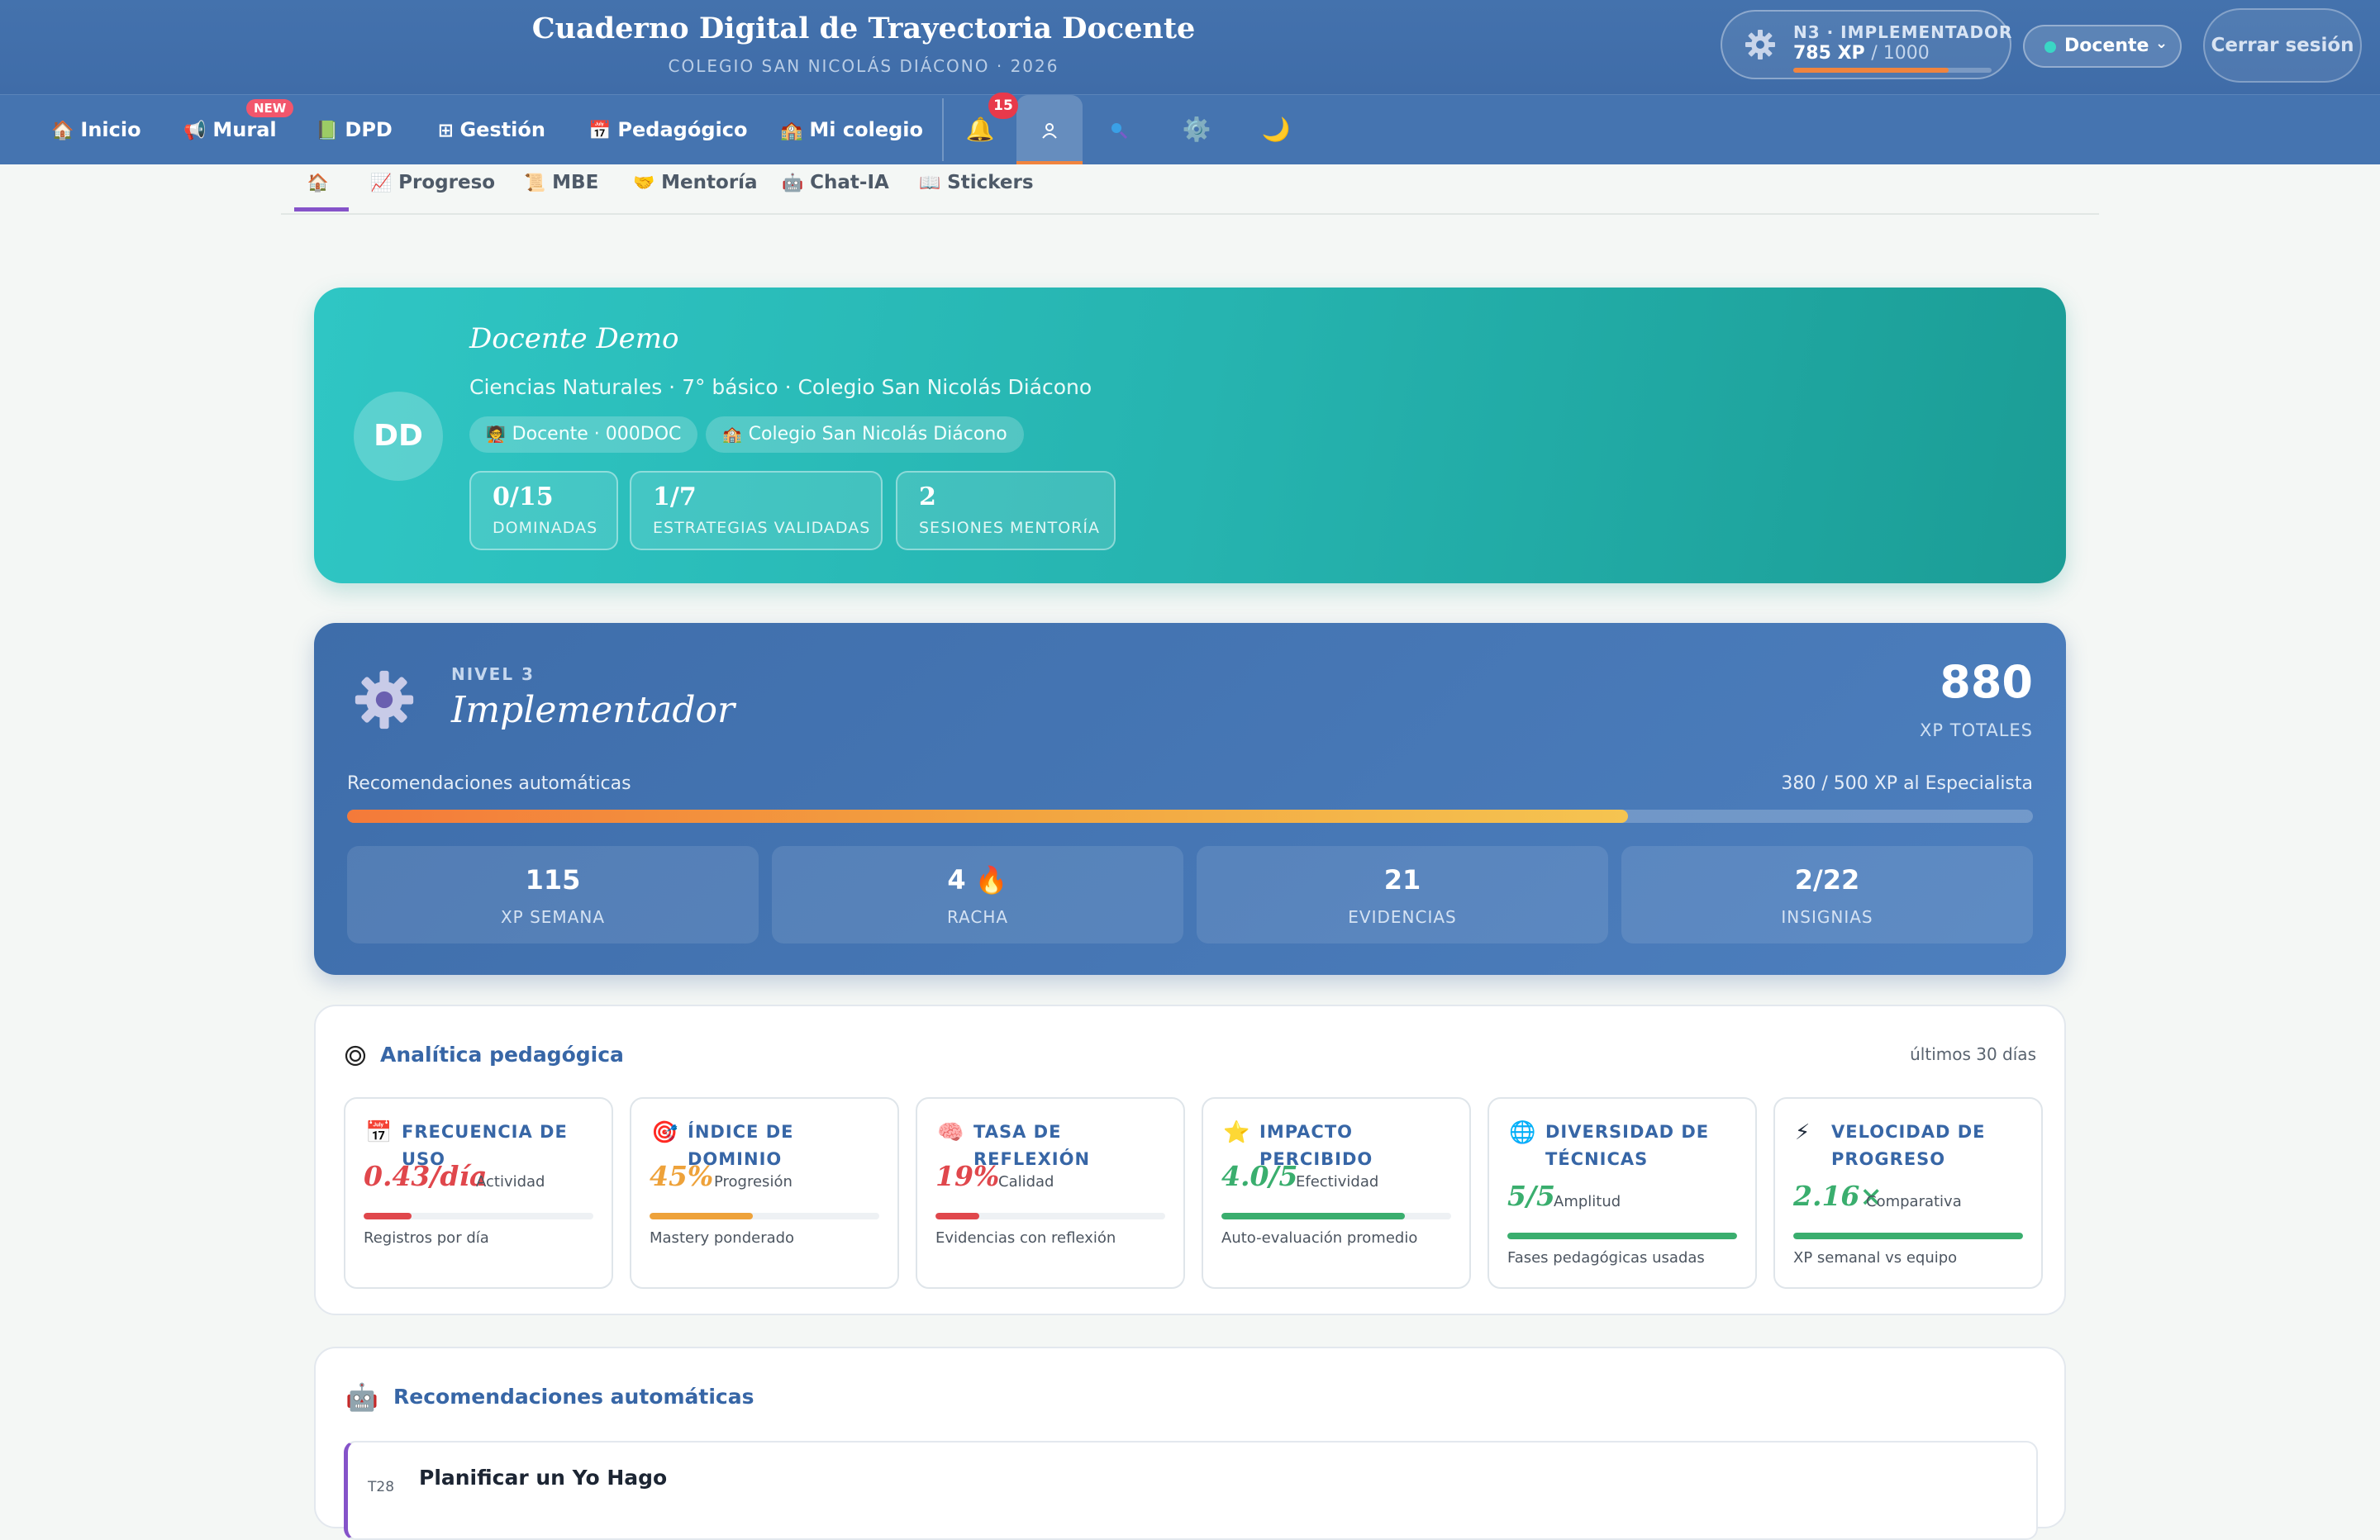  I want to click on stat-value: 0/15, so click(523, 497).